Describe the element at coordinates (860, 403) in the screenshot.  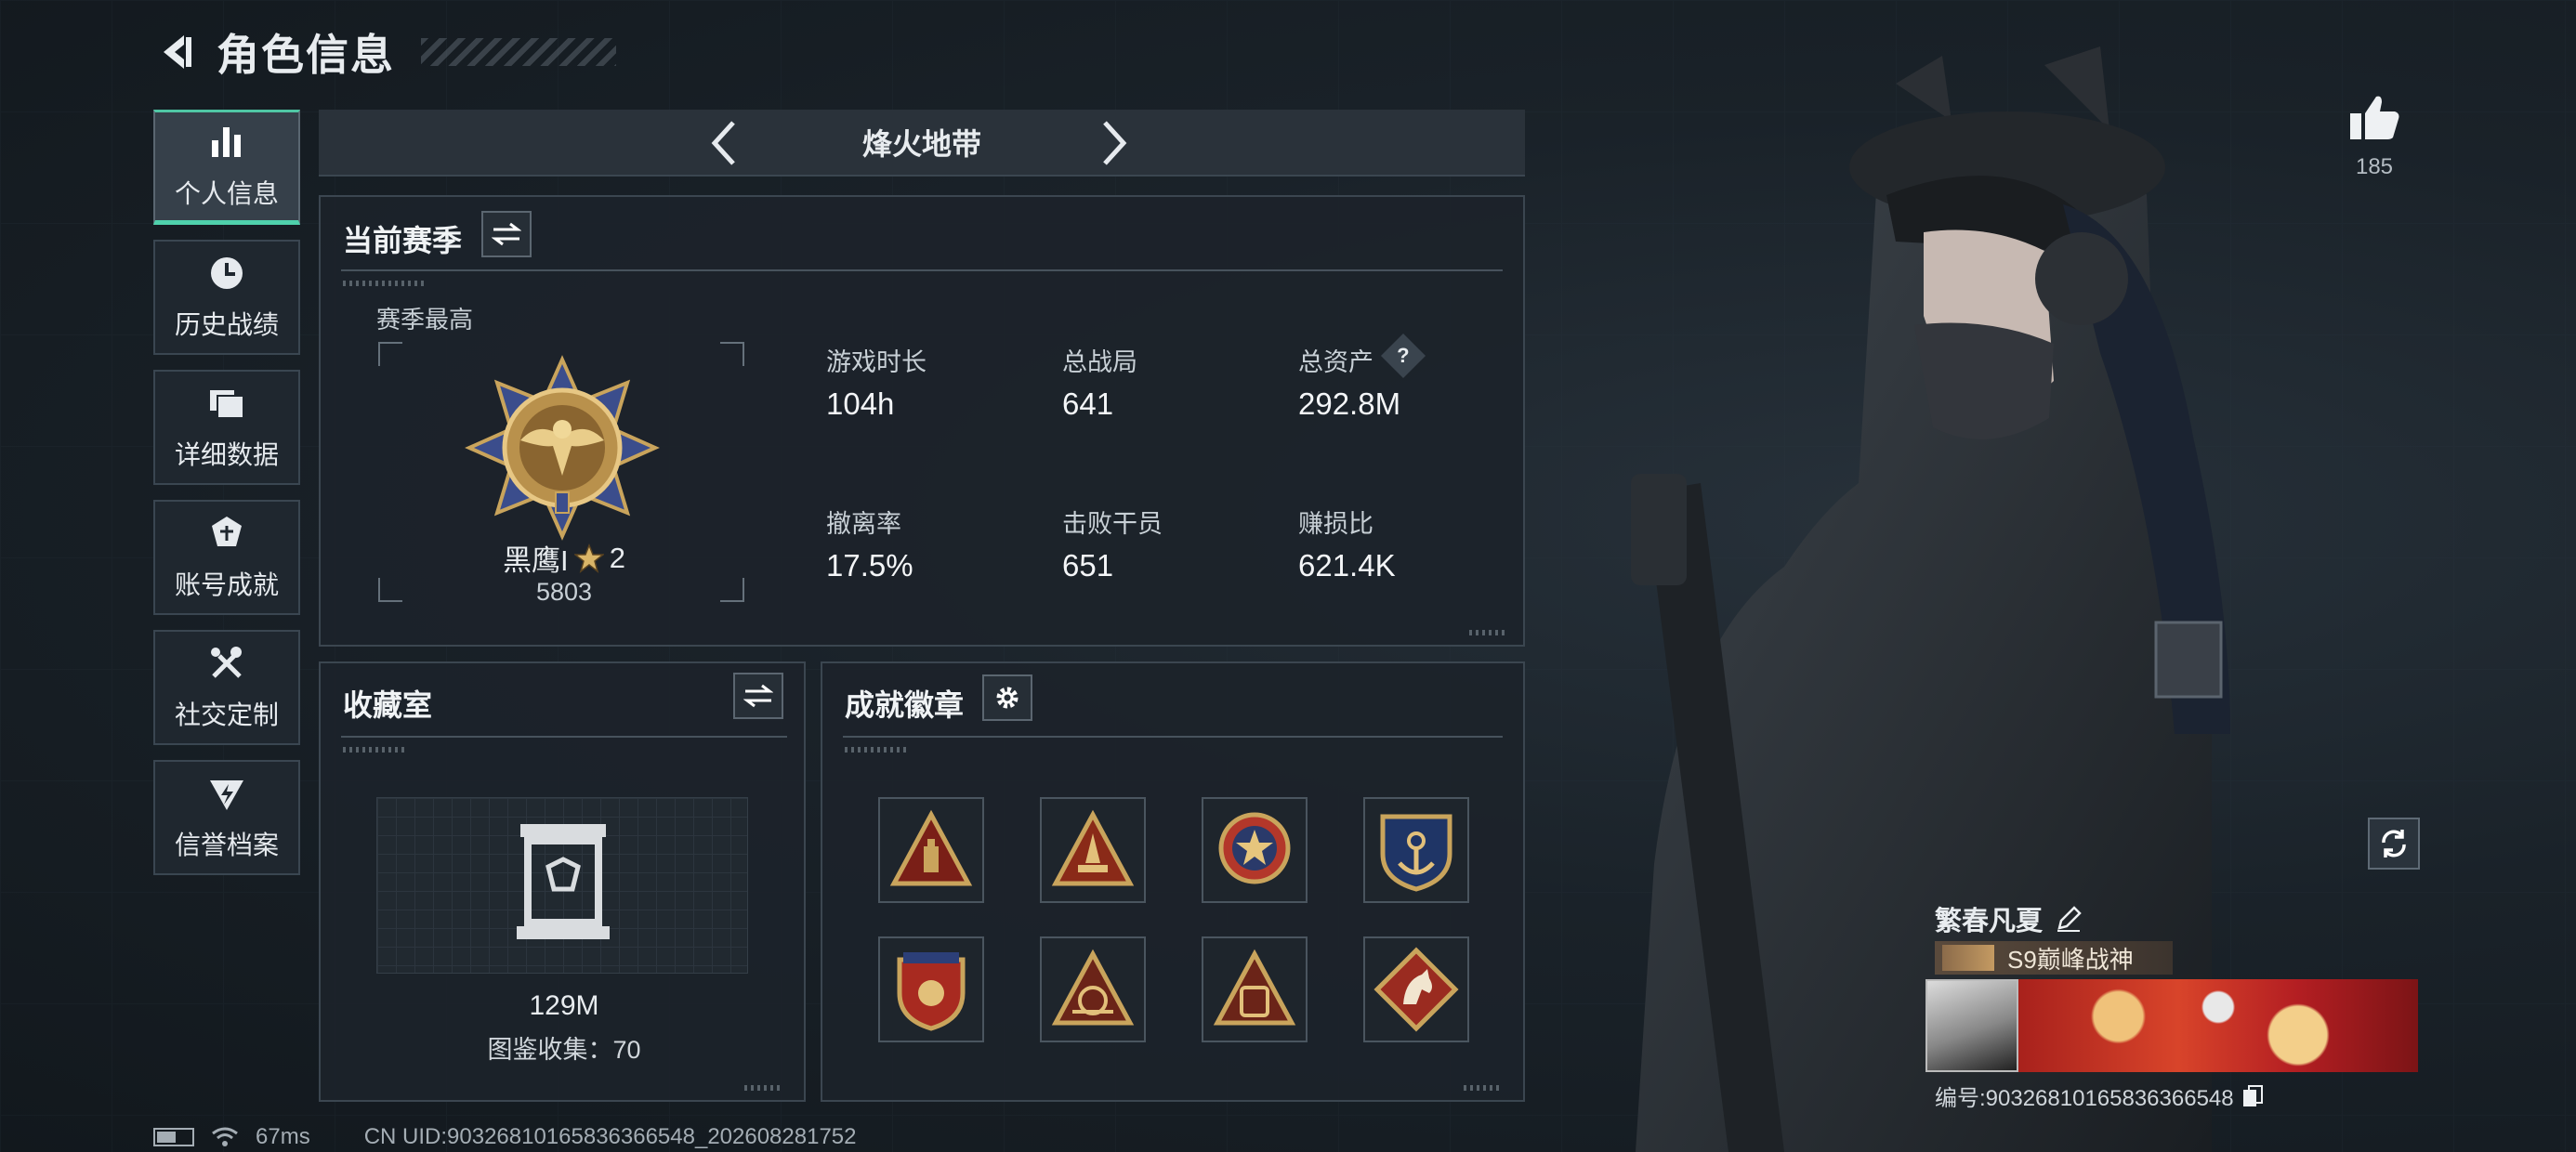
I see `stat-value: 104h` at that location.